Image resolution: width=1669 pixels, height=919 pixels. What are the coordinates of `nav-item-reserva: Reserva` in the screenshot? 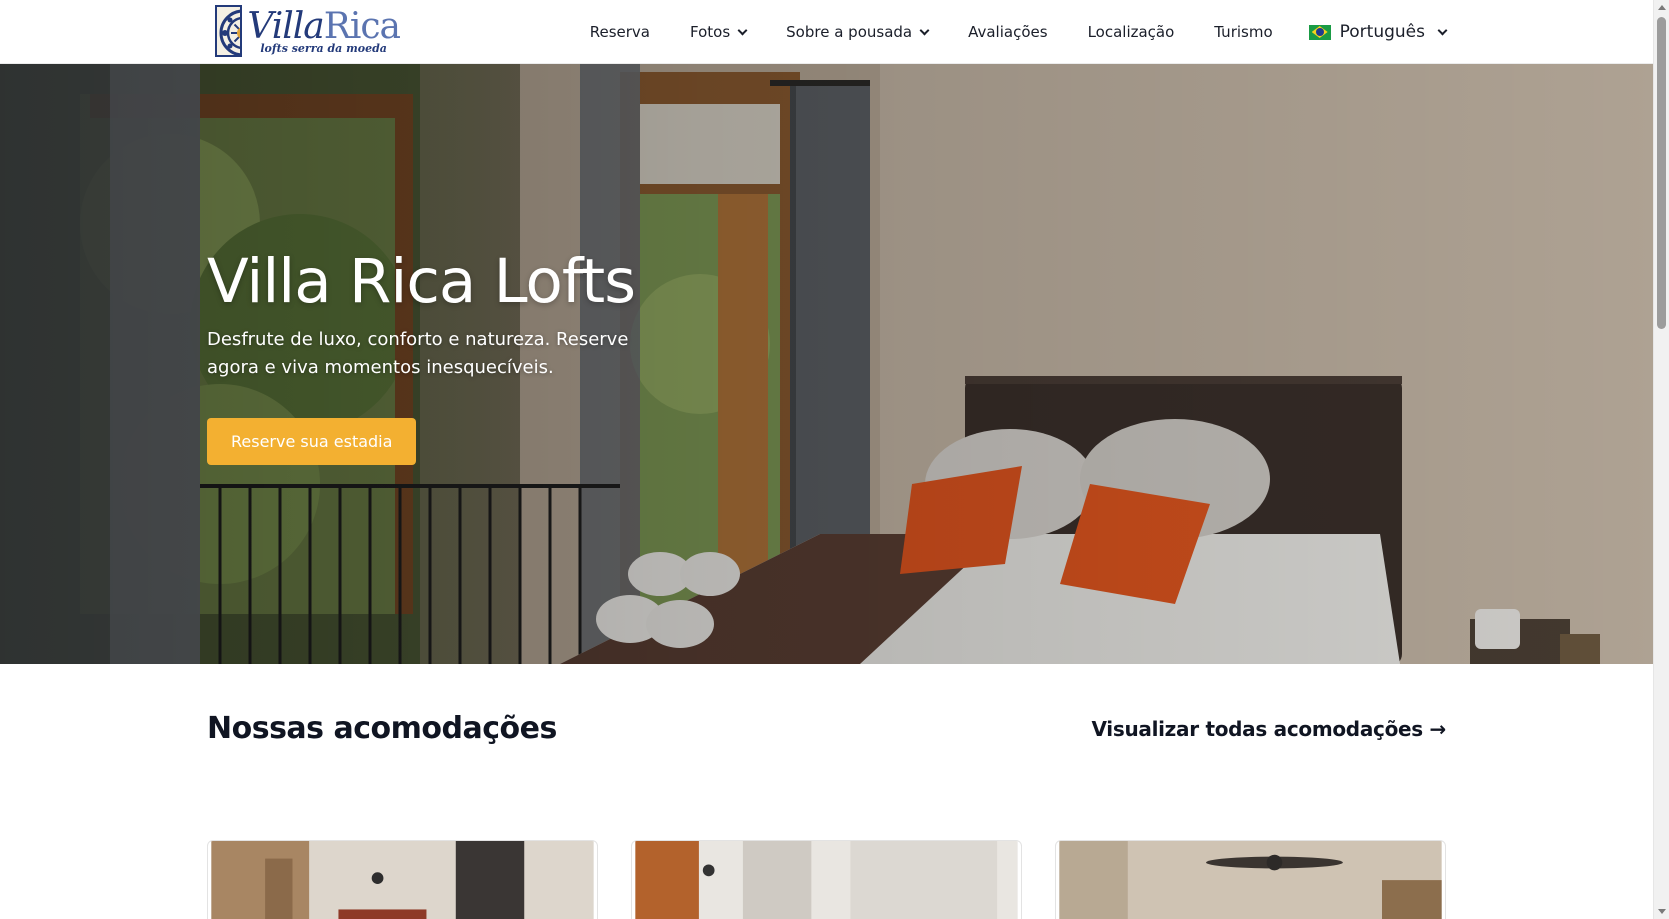 It's located at (620, 32).